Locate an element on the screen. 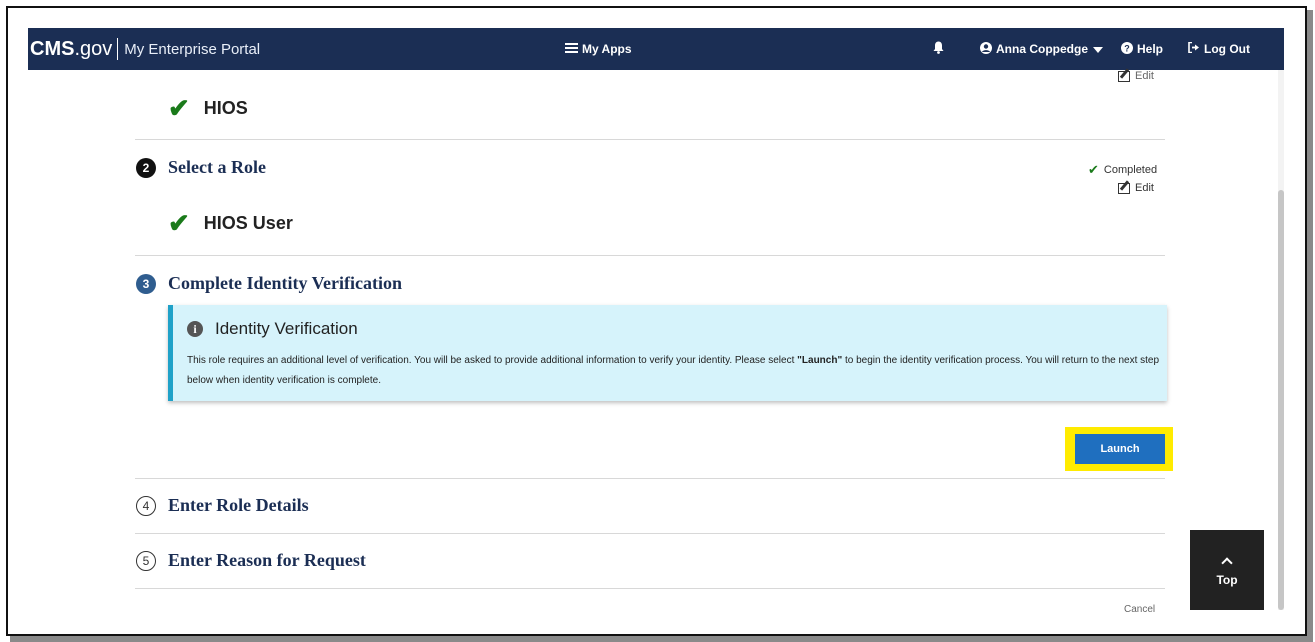 This screenshot has height=642, width=1315. top-label: Top is located at coordinates (1227, 580).